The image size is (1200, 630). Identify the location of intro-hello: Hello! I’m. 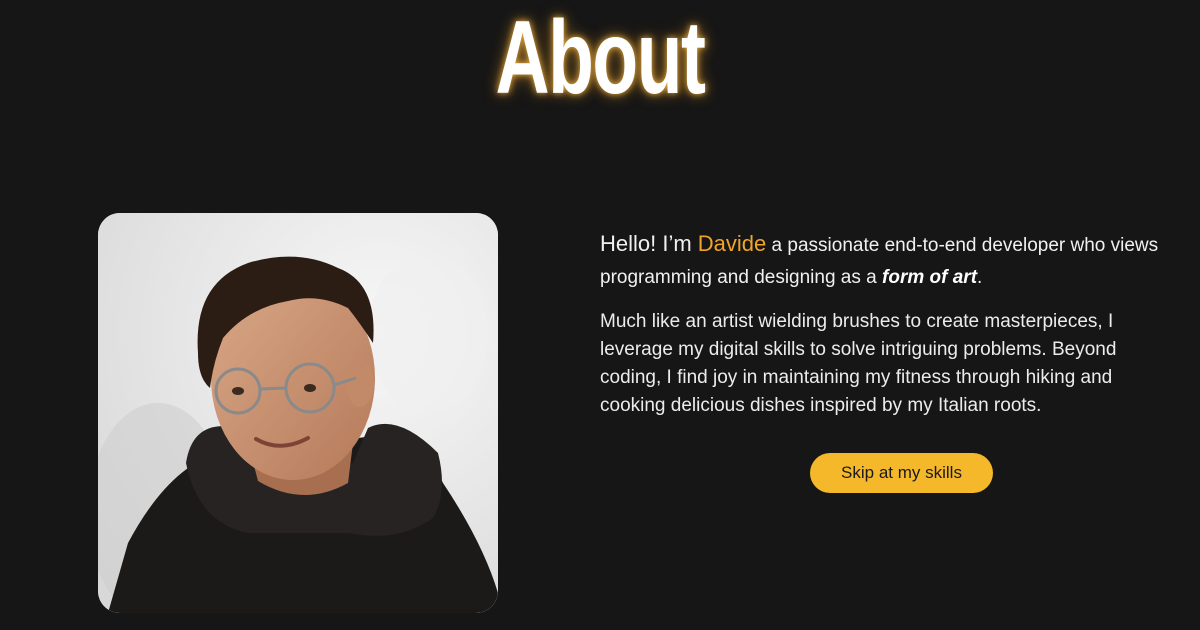
(649, 243).